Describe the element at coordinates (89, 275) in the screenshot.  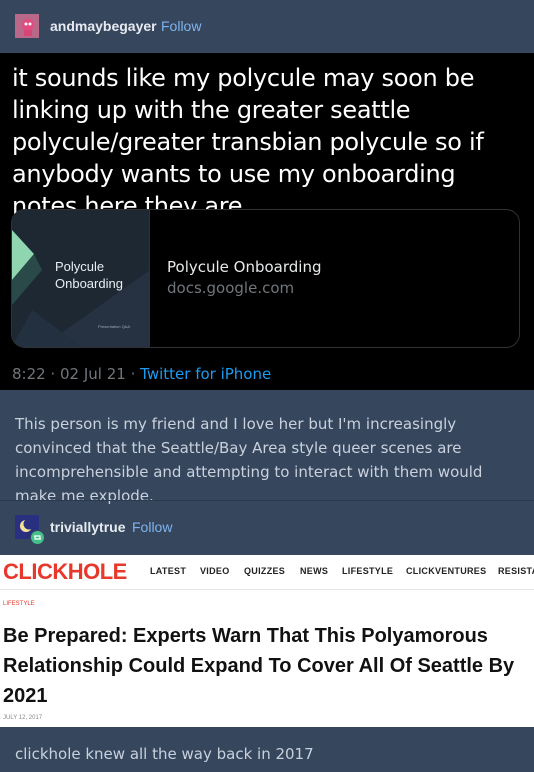
I see `thumb-title: Polycule Onboarding` at that location.